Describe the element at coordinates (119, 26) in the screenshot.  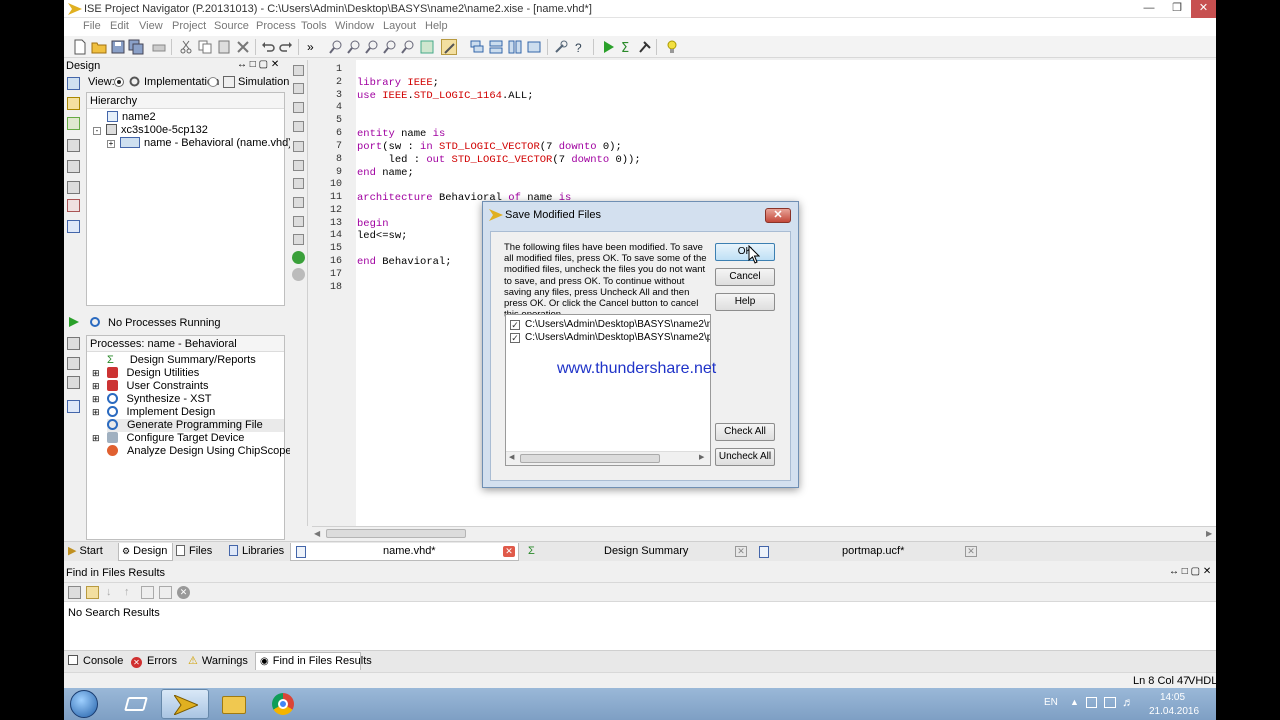
I see `menu-edit: Edit` at that location.